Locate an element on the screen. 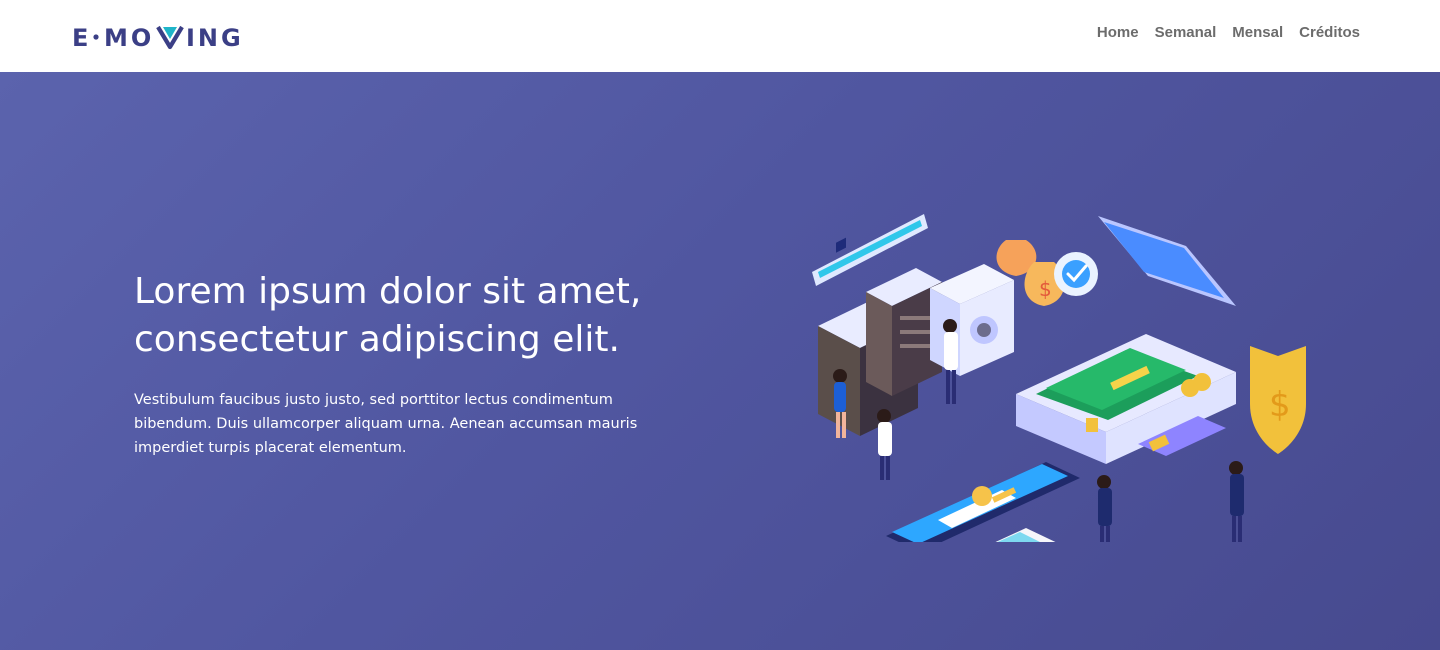 This screenshot has height=650, width=1440. nav-creditos: Créditos is located at coordinates (1329, 32).